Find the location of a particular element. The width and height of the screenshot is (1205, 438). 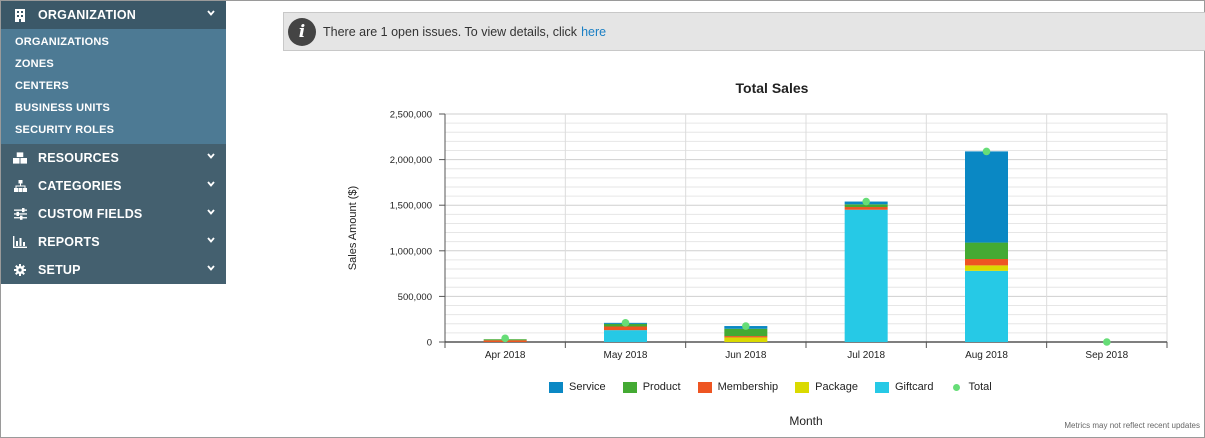

legend-item-giftcard: Giftcard is located at coordinates (904, 387).